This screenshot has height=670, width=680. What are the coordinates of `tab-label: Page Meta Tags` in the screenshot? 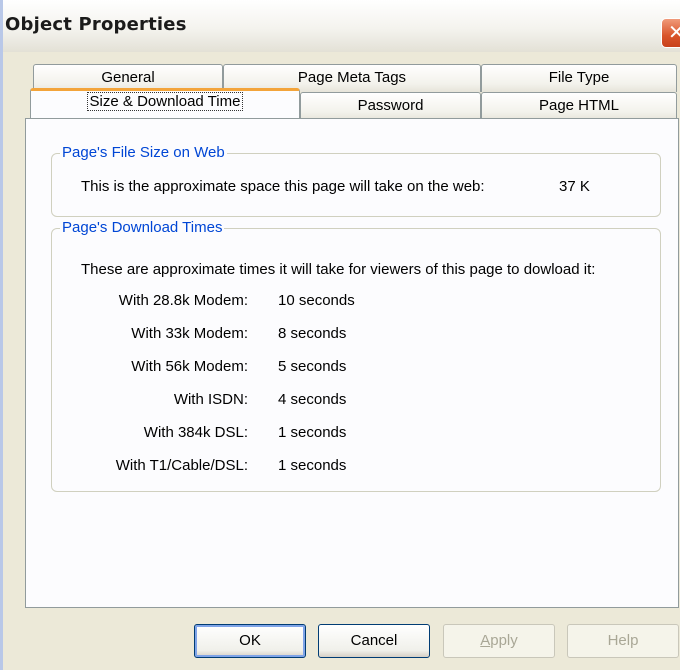 It's located at (352, 77).